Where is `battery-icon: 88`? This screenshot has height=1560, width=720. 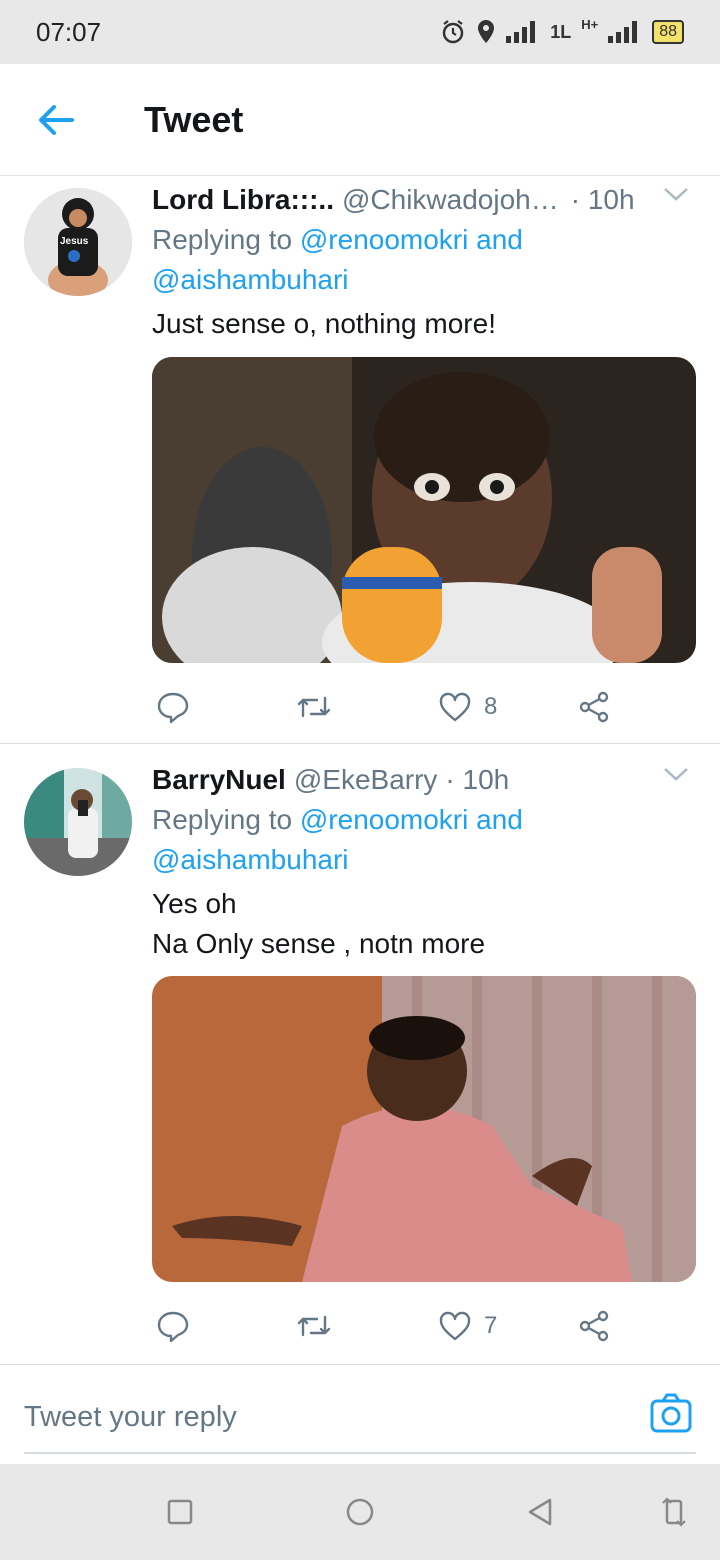 battery-icon: 88 is located at coordinates (668, 32).